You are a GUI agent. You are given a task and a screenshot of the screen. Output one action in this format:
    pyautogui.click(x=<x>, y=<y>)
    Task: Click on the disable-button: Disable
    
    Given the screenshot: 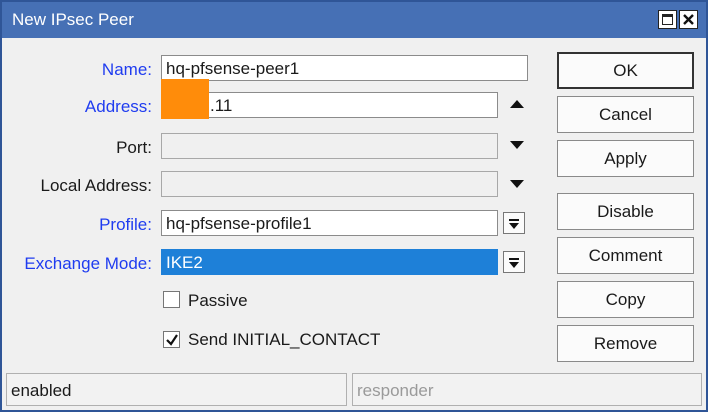 What is the action you would take?
    pyautogui.click(x=625, y=211)
    